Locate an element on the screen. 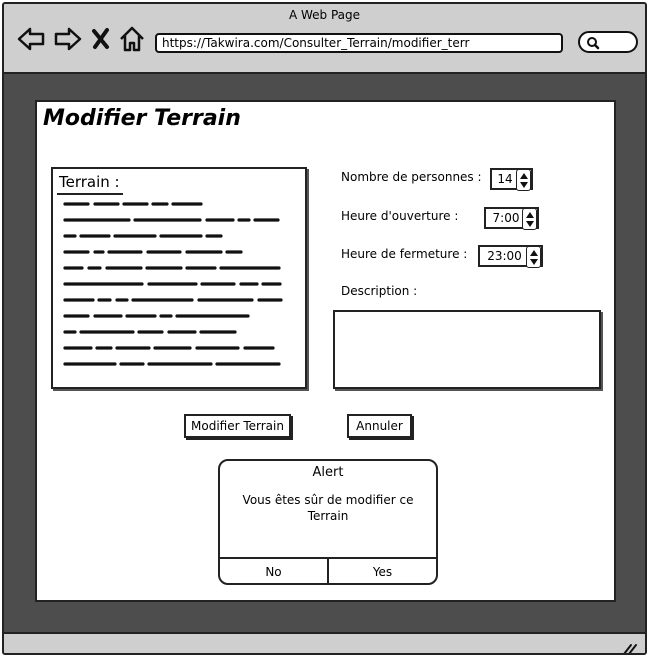 The width and height of the screenshot is (650, 658). nombre-personnes-stepper: 14 is located at coordinates (511, 179).